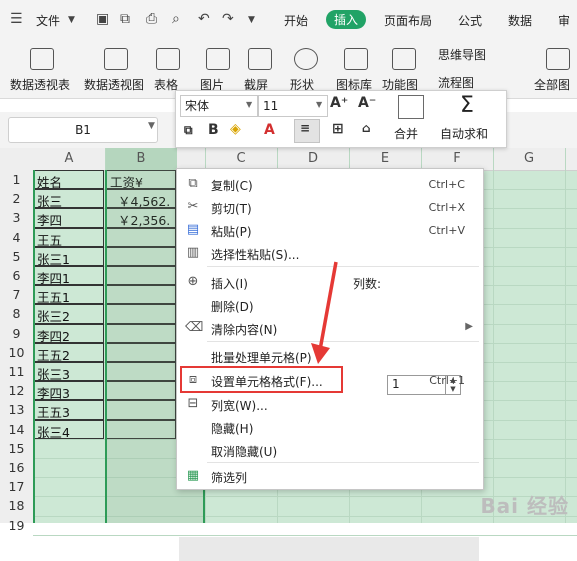 This screenshot has height=561, width=577. I want to click on arrow-shaft, so click(328, 306).